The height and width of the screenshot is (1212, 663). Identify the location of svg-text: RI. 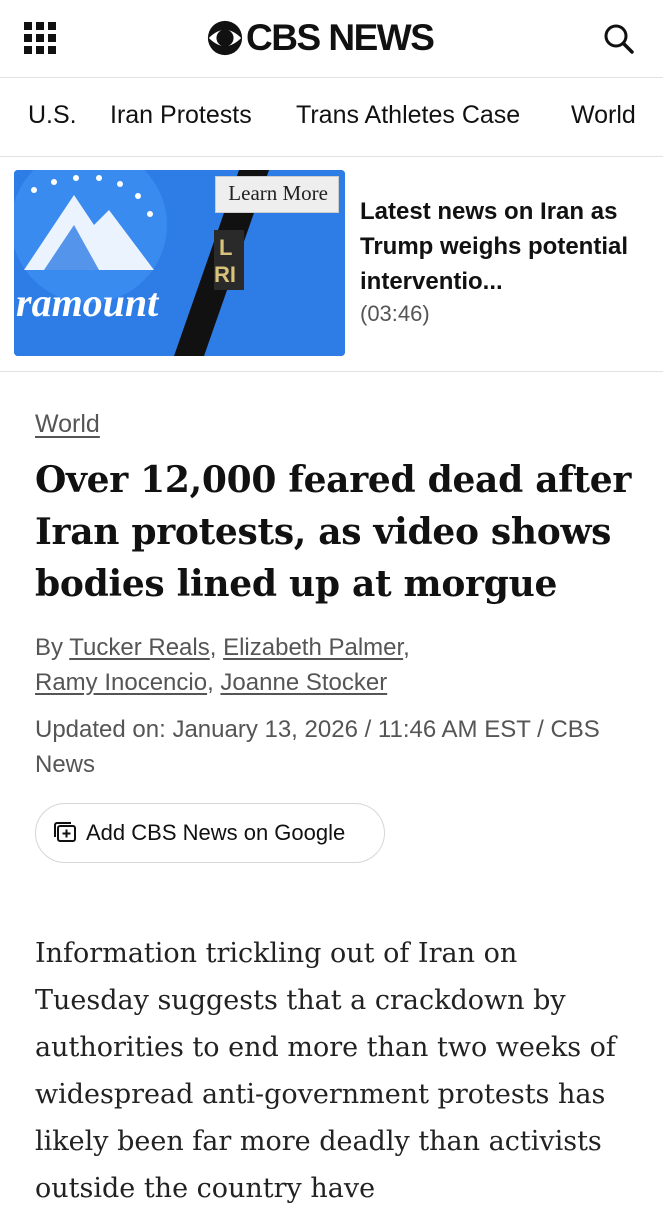
(225, 274).